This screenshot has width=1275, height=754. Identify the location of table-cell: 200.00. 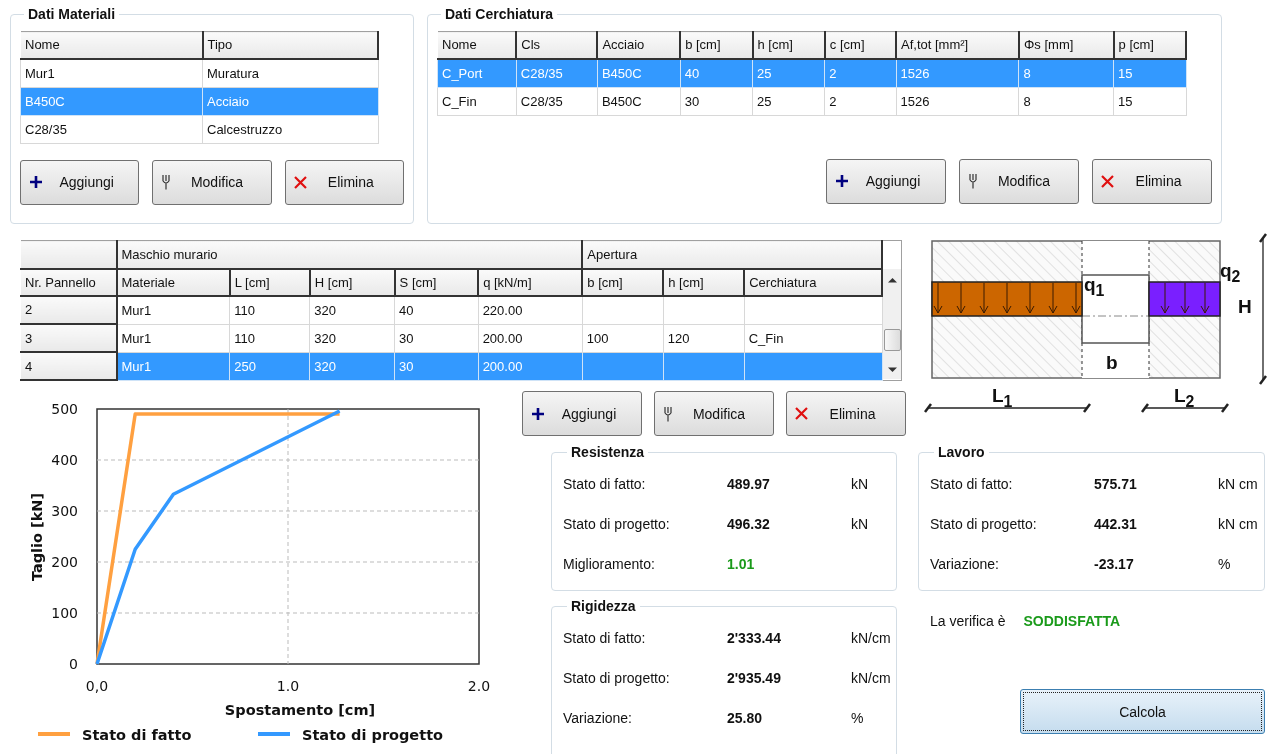
(530, 338).